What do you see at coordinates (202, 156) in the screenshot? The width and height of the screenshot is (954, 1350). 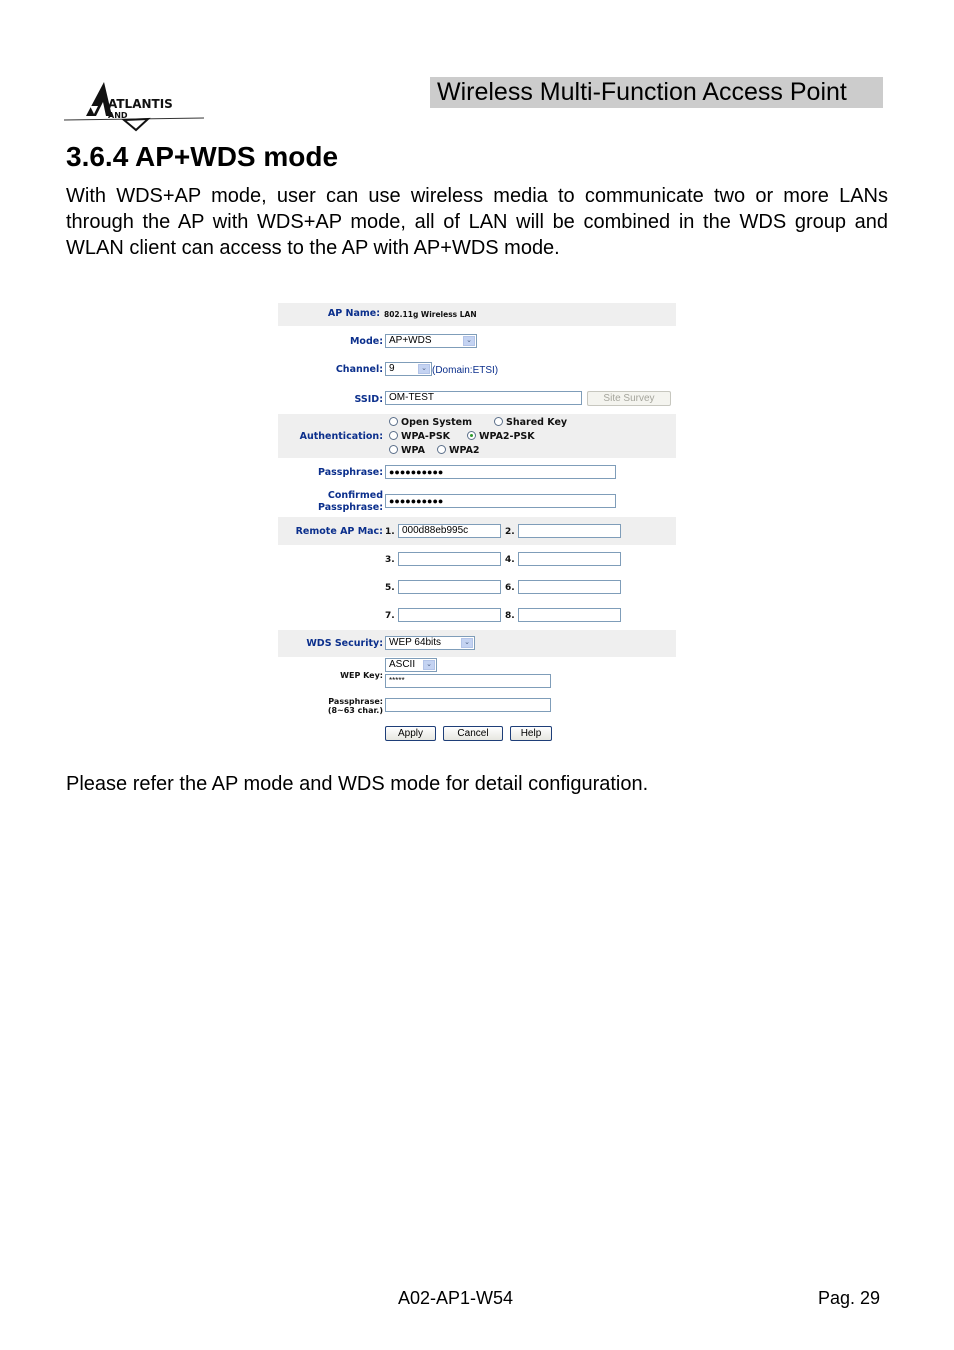 I see `section-title: 3.6.4 AP+WDS mode` at bounding box center [202, 156].